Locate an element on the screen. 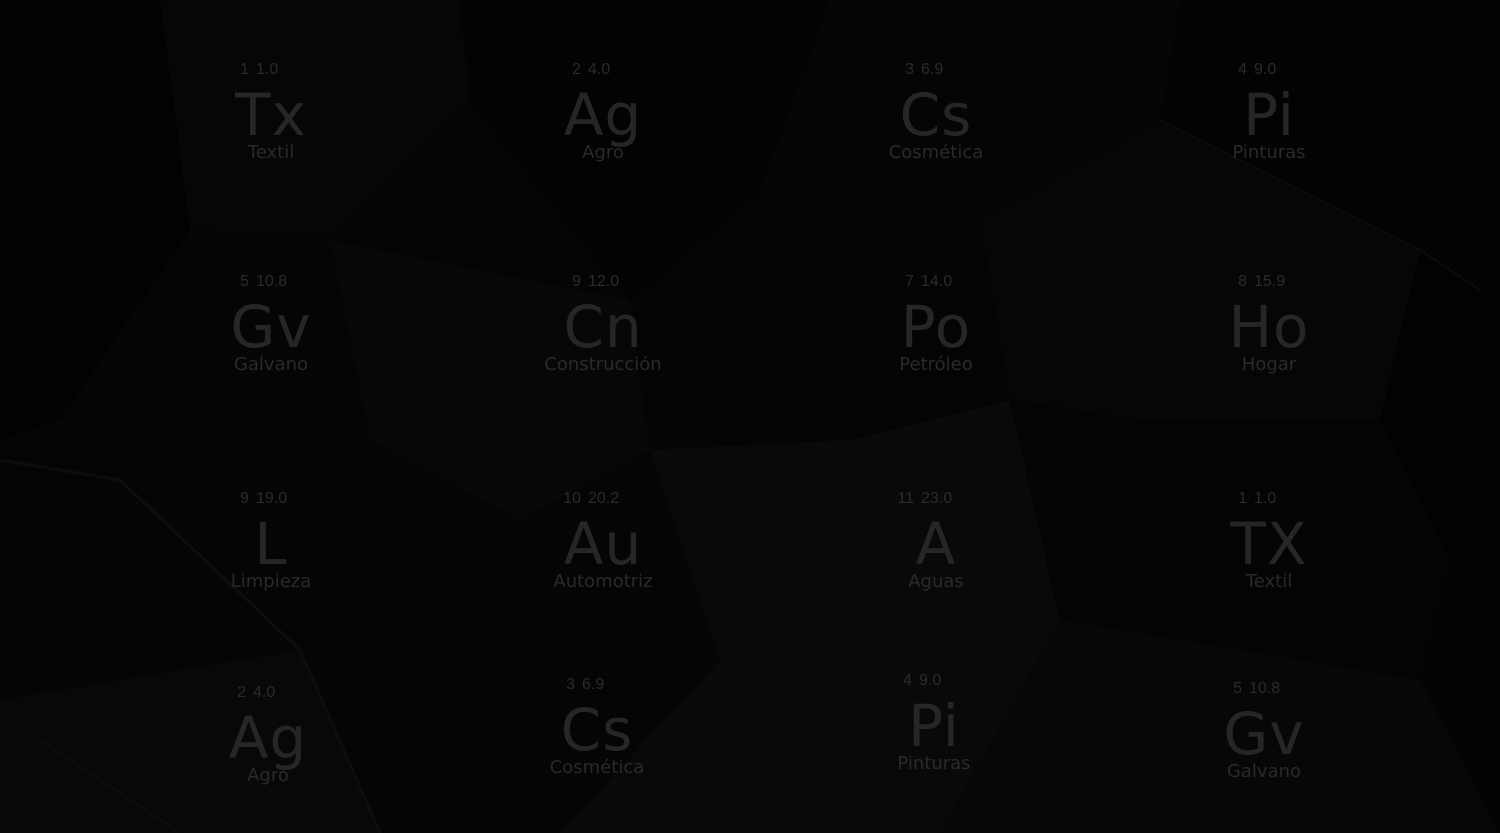  element-card-cosmetica-2: 3 6.9 Cs Cosmética is located at coordinates (597, 727).